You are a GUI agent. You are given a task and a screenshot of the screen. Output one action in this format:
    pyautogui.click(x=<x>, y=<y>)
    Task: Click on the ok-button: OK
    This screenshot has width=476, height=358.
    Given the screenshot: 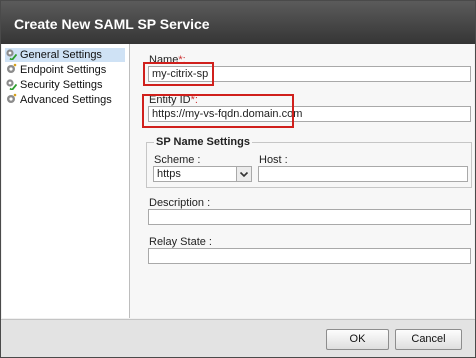 What is the action you would take?
    pyautogui.click(x=357, y=339)
    